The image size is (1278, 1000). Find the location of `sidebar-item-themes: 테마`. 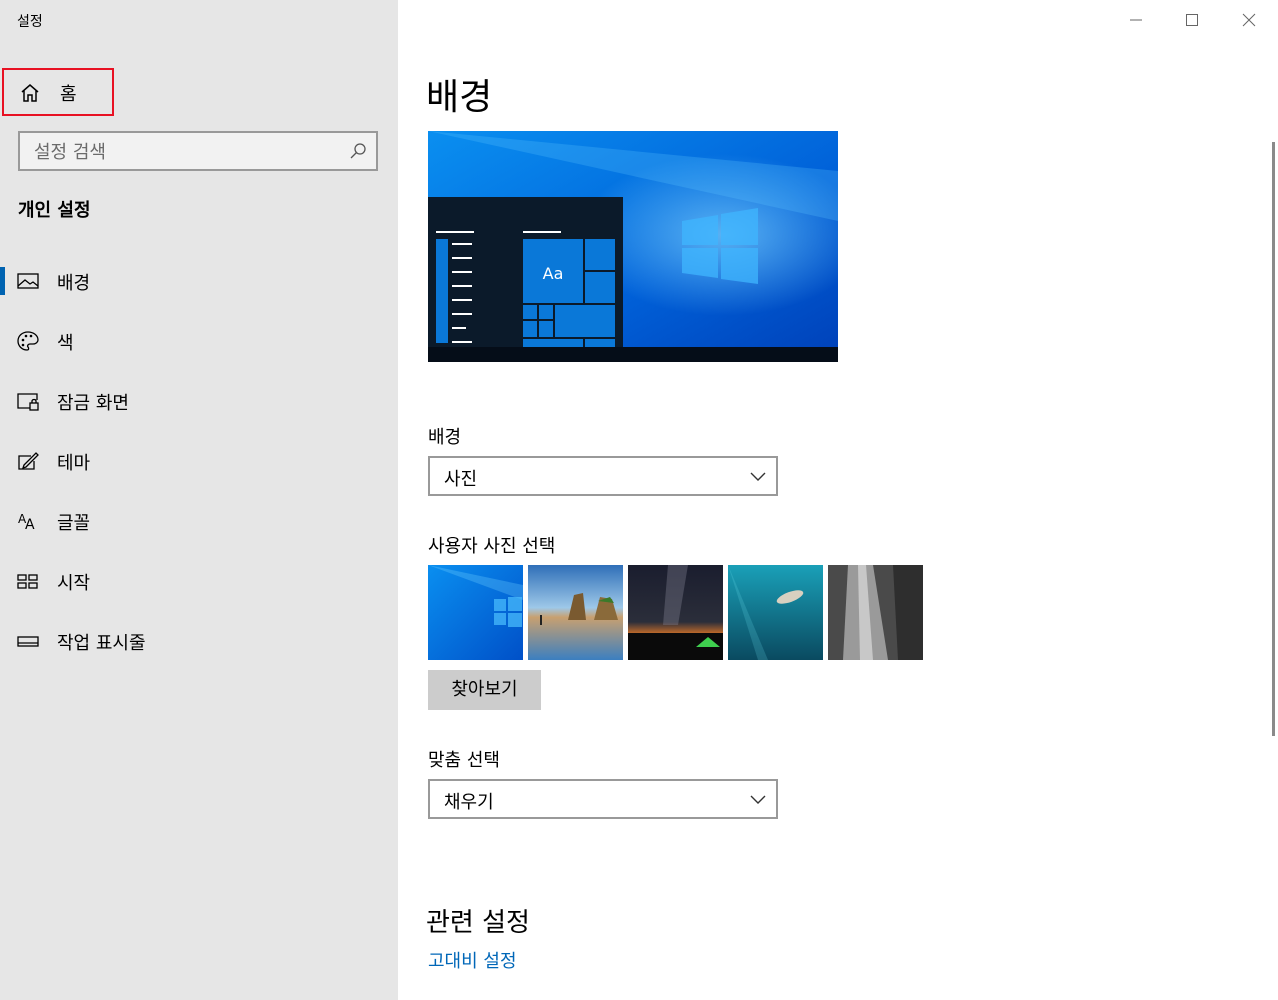

sidebar-item-themes: 테마 is located at coordinates (199, 461).